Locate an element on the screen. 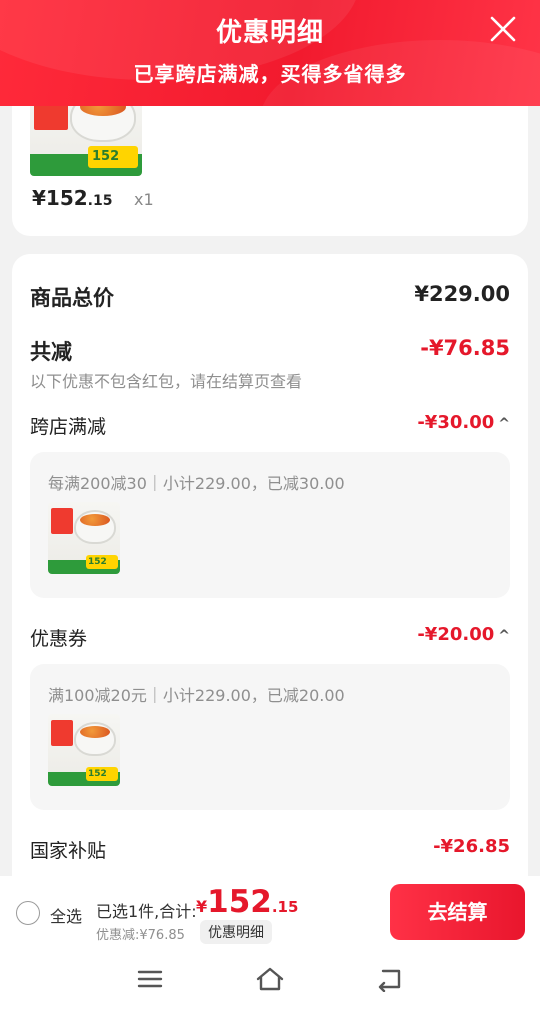 The width and height of the screenshot is (540, 1013). cross-store-amount: -¥30.00 is located at coordinates (456, 422).